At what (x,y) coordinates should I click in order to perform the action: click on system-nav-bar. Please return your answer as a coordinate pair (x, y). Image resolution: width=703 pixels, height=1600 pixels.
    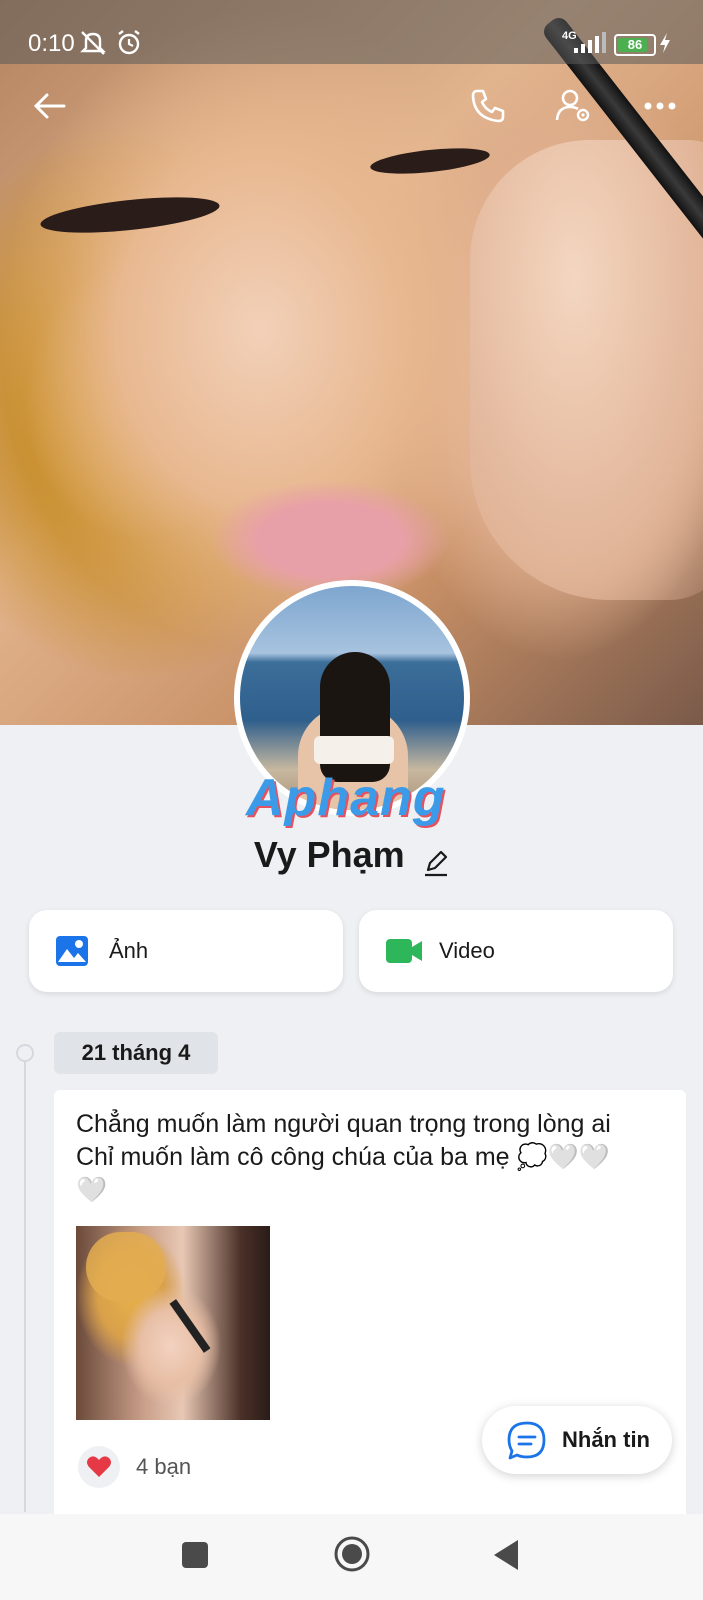
    Looking at the image, I should click on (351, 1557).